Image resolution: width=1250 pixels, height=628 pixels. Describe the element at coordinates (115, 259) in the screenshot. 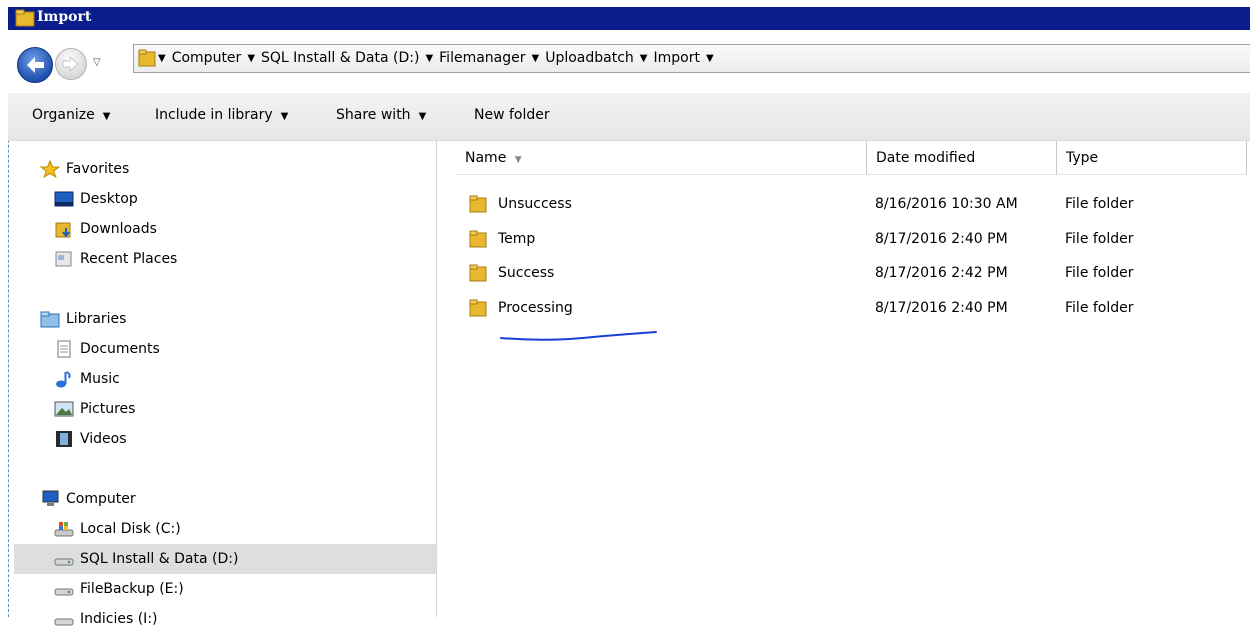

I see `nav-recent-places: Recent Places` at that location.